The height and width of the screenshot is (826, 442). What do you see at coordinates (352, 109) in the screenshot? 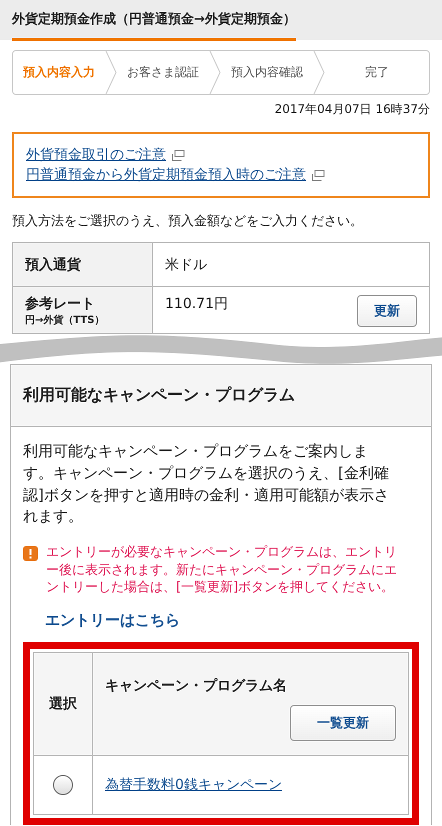
I see `timestamp: 2017年04月07日 16時37分` at bounding box center [352, 109].